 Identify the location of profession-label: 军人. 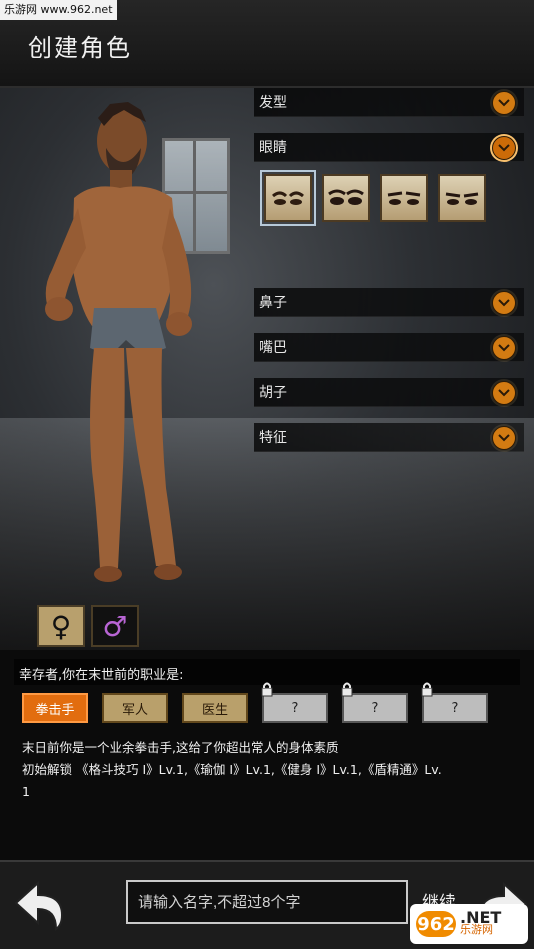
(134, 710).